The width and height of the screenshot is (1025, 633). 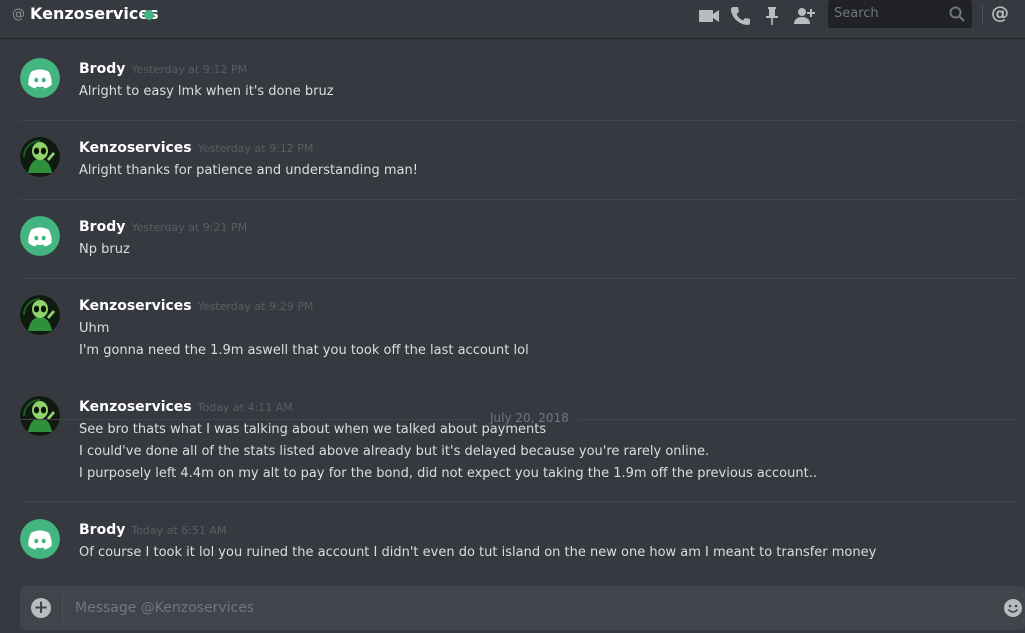 I want to click on online-status-icon, so click(x=149, y=15).